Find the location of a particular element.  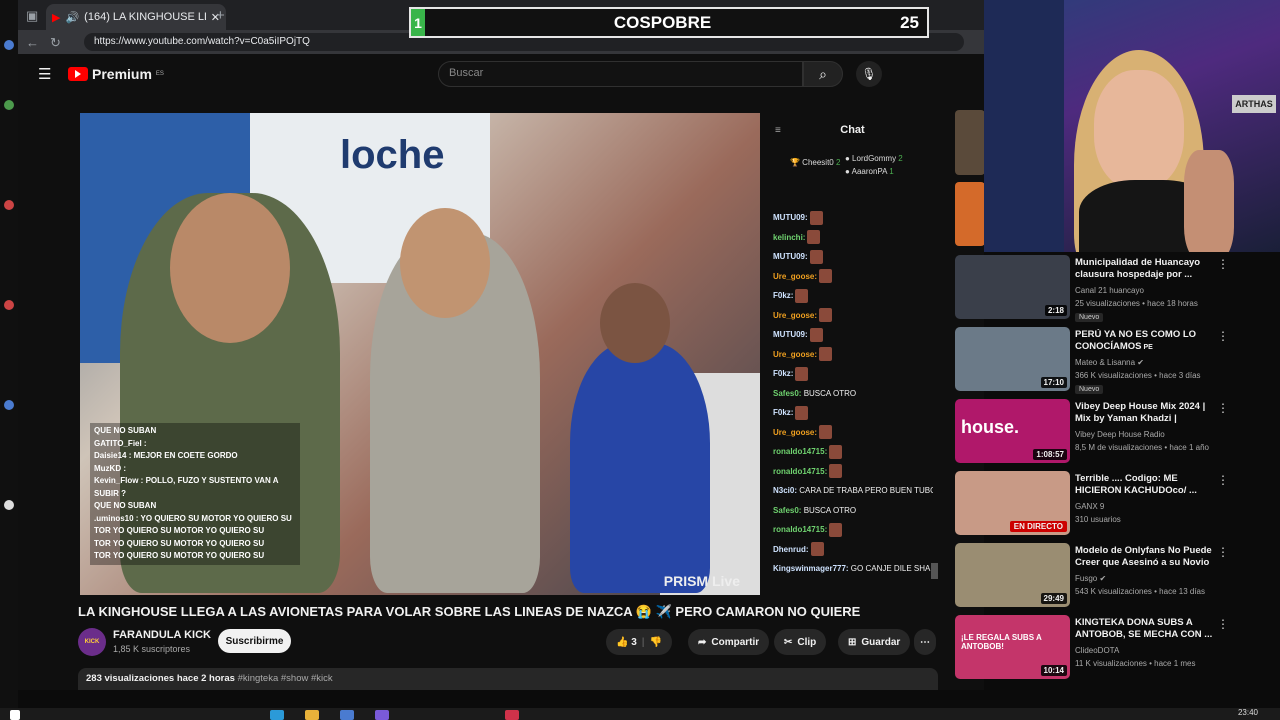

more-actions-button: ⋯ is located at coordinates (925, 642).